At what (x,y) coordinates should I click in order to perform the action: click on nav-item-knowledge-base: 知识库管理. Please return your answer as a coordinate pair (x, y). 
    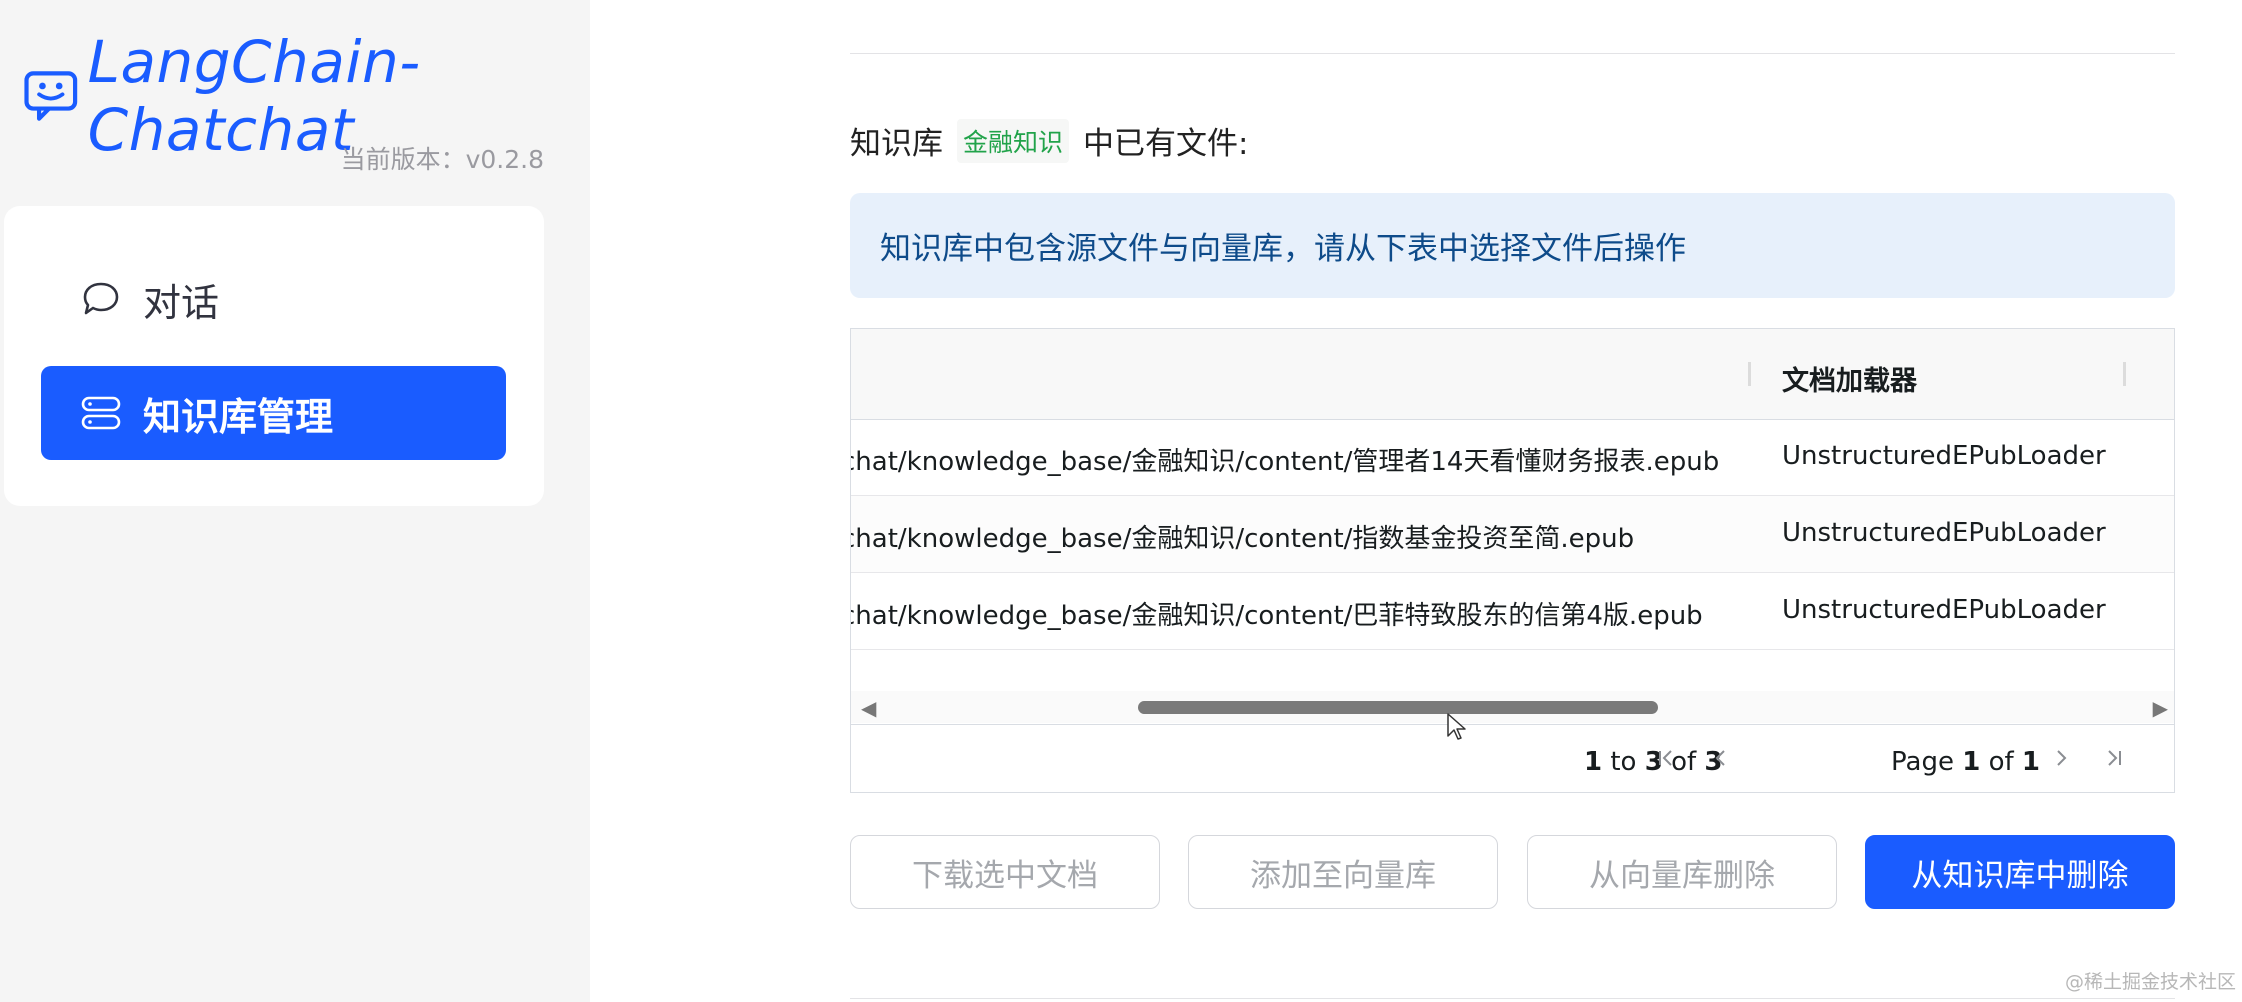
    Looking at the image, I should click on (273, 413).